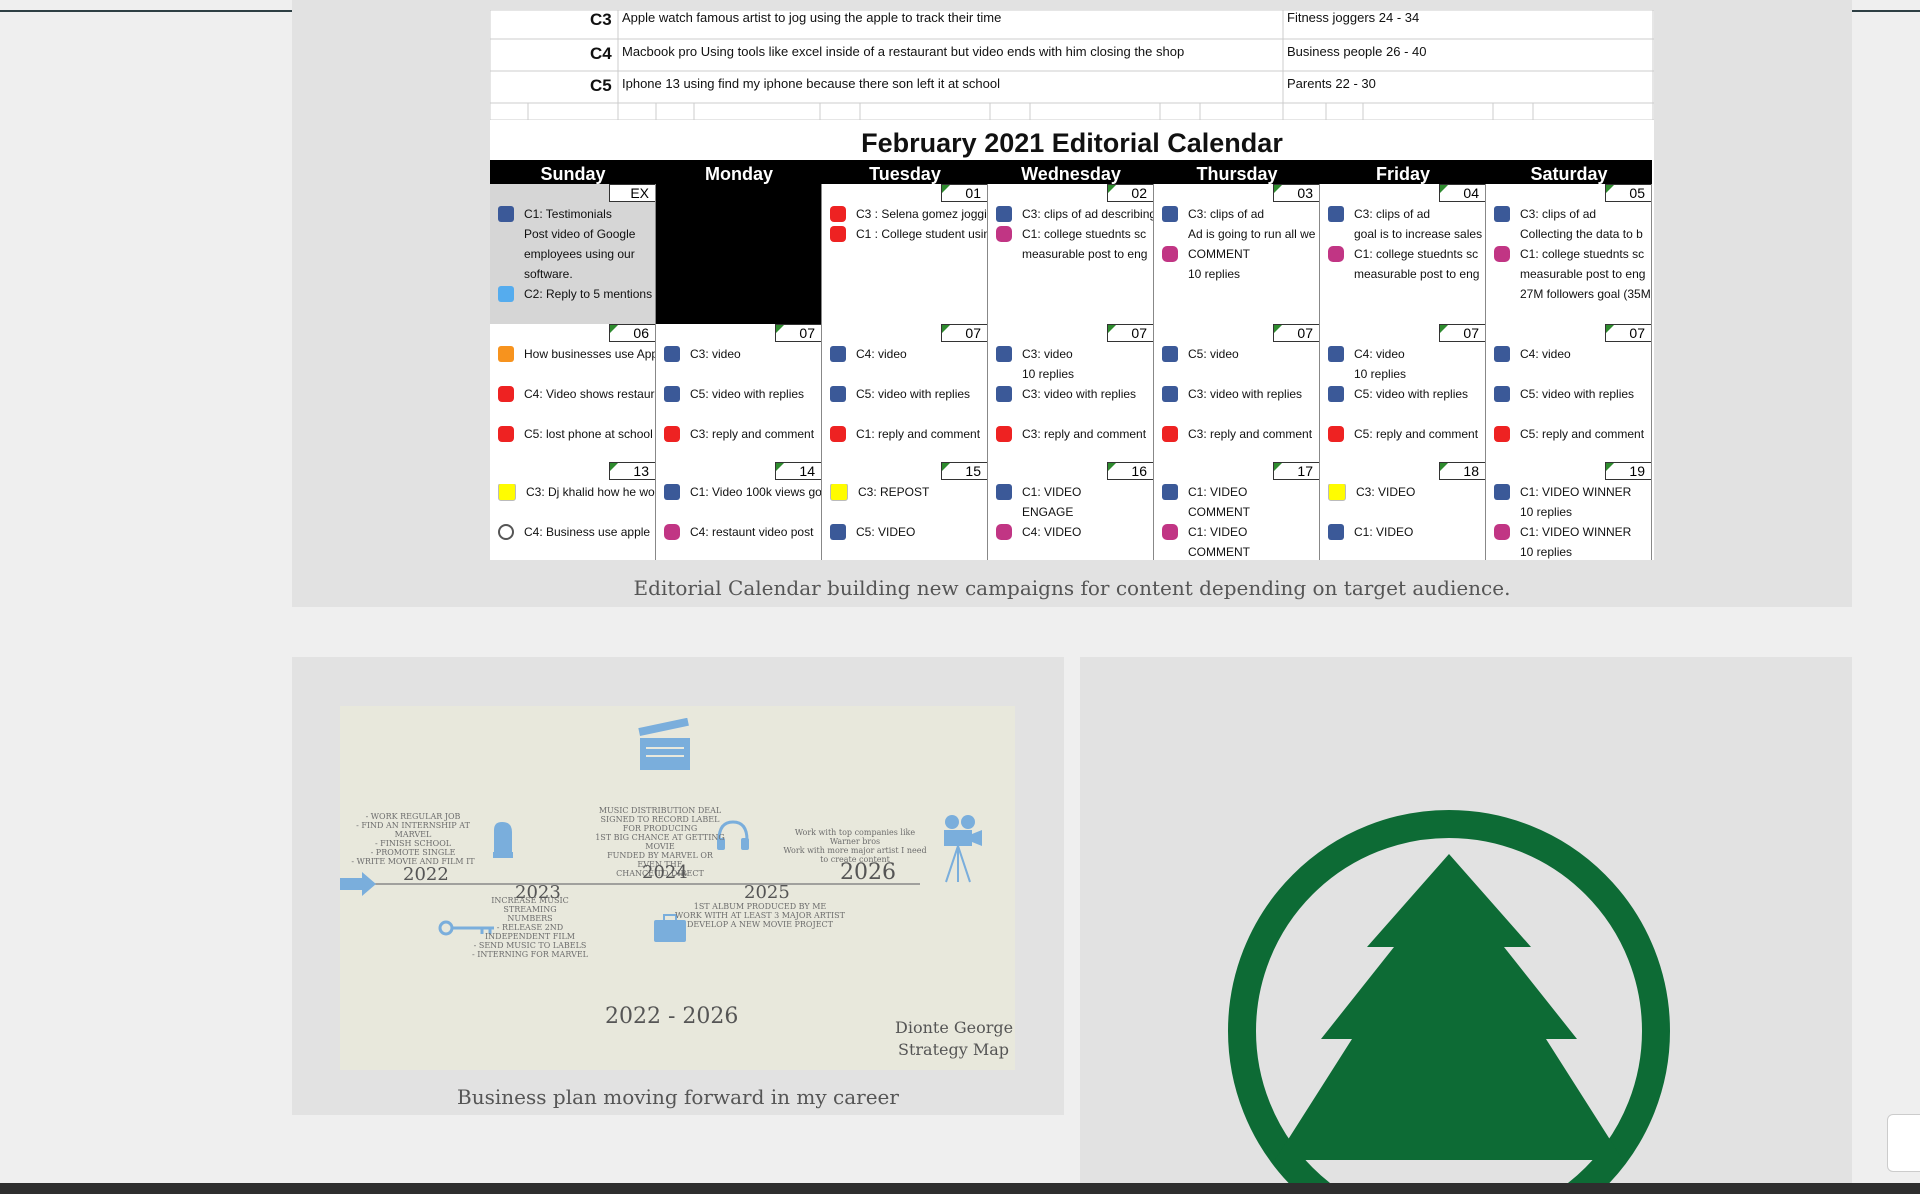 This screenshot has height=1194, width=1920. I want to click on side-scroll-button, so click(1903, 1143).